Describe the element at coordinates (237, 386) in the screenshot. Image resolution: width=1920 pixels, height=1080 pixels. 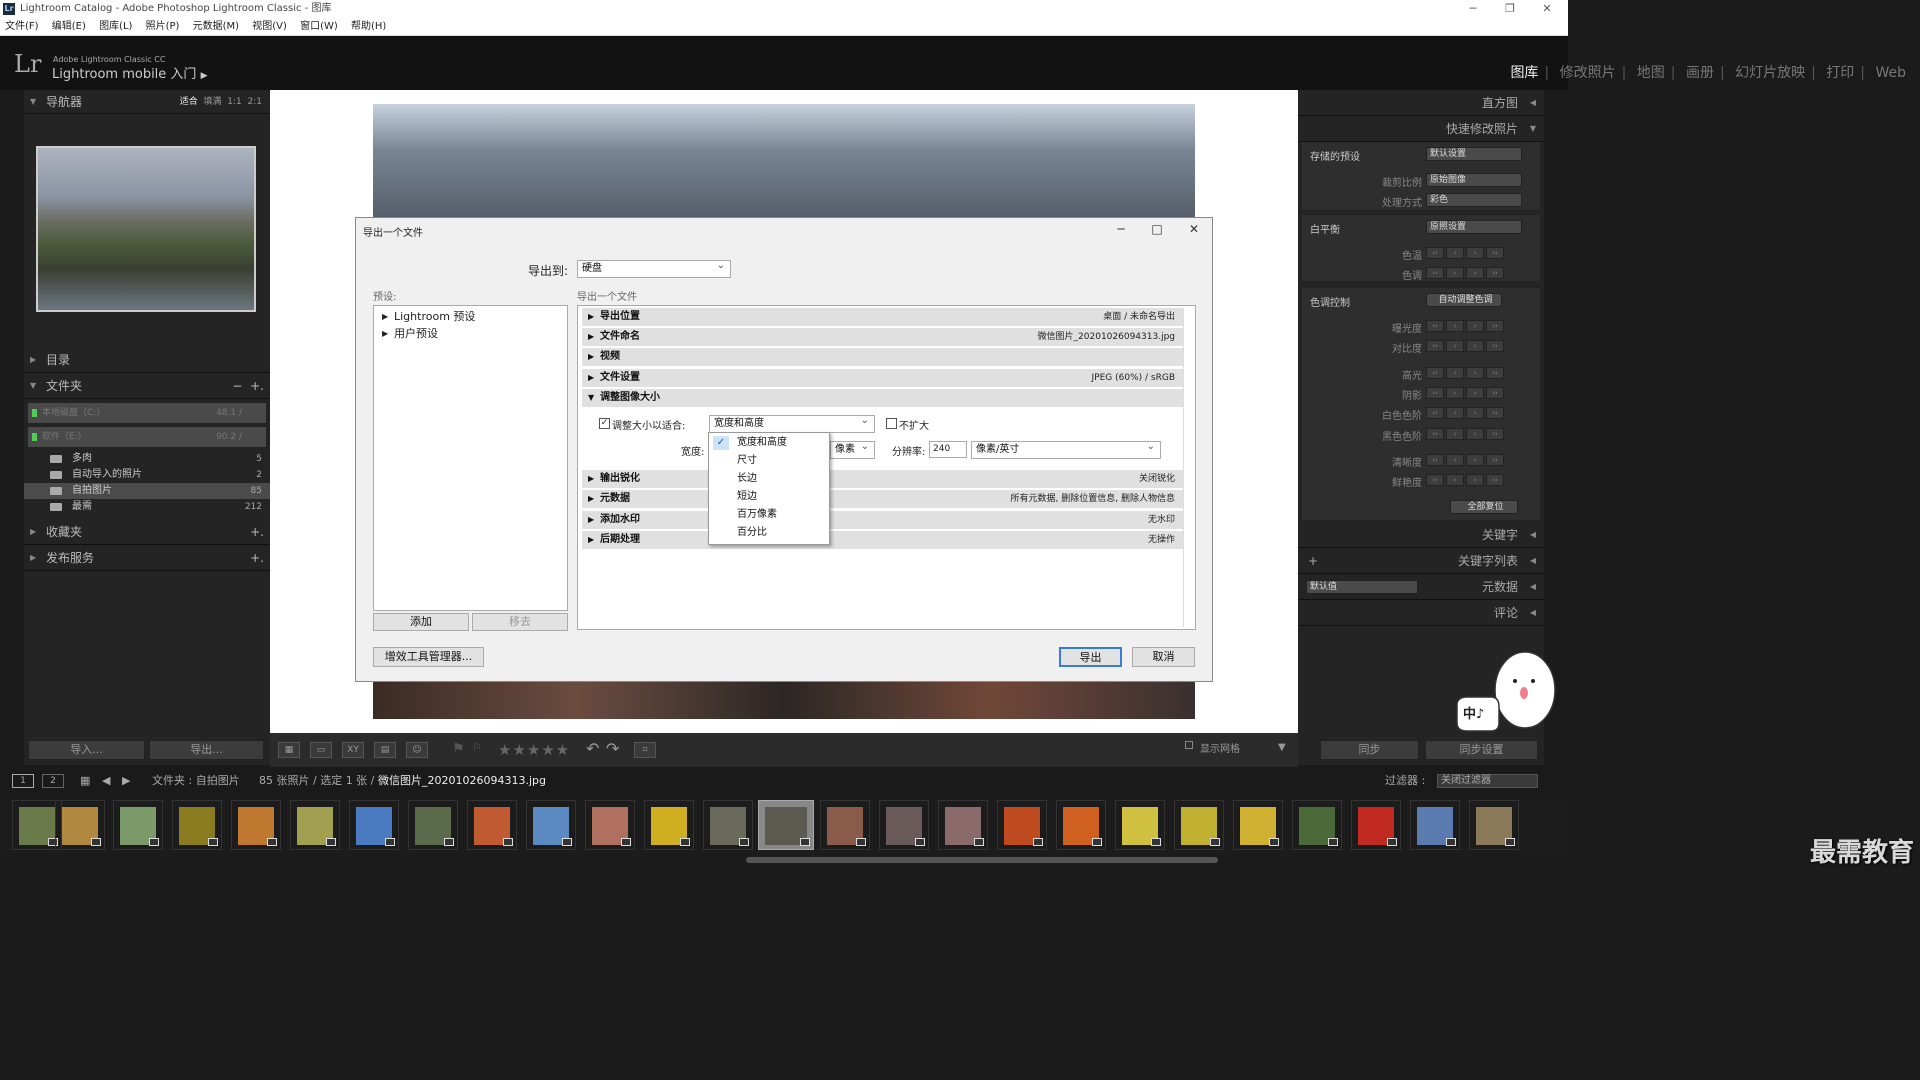
I see `remove-folder-button: −` at that location.